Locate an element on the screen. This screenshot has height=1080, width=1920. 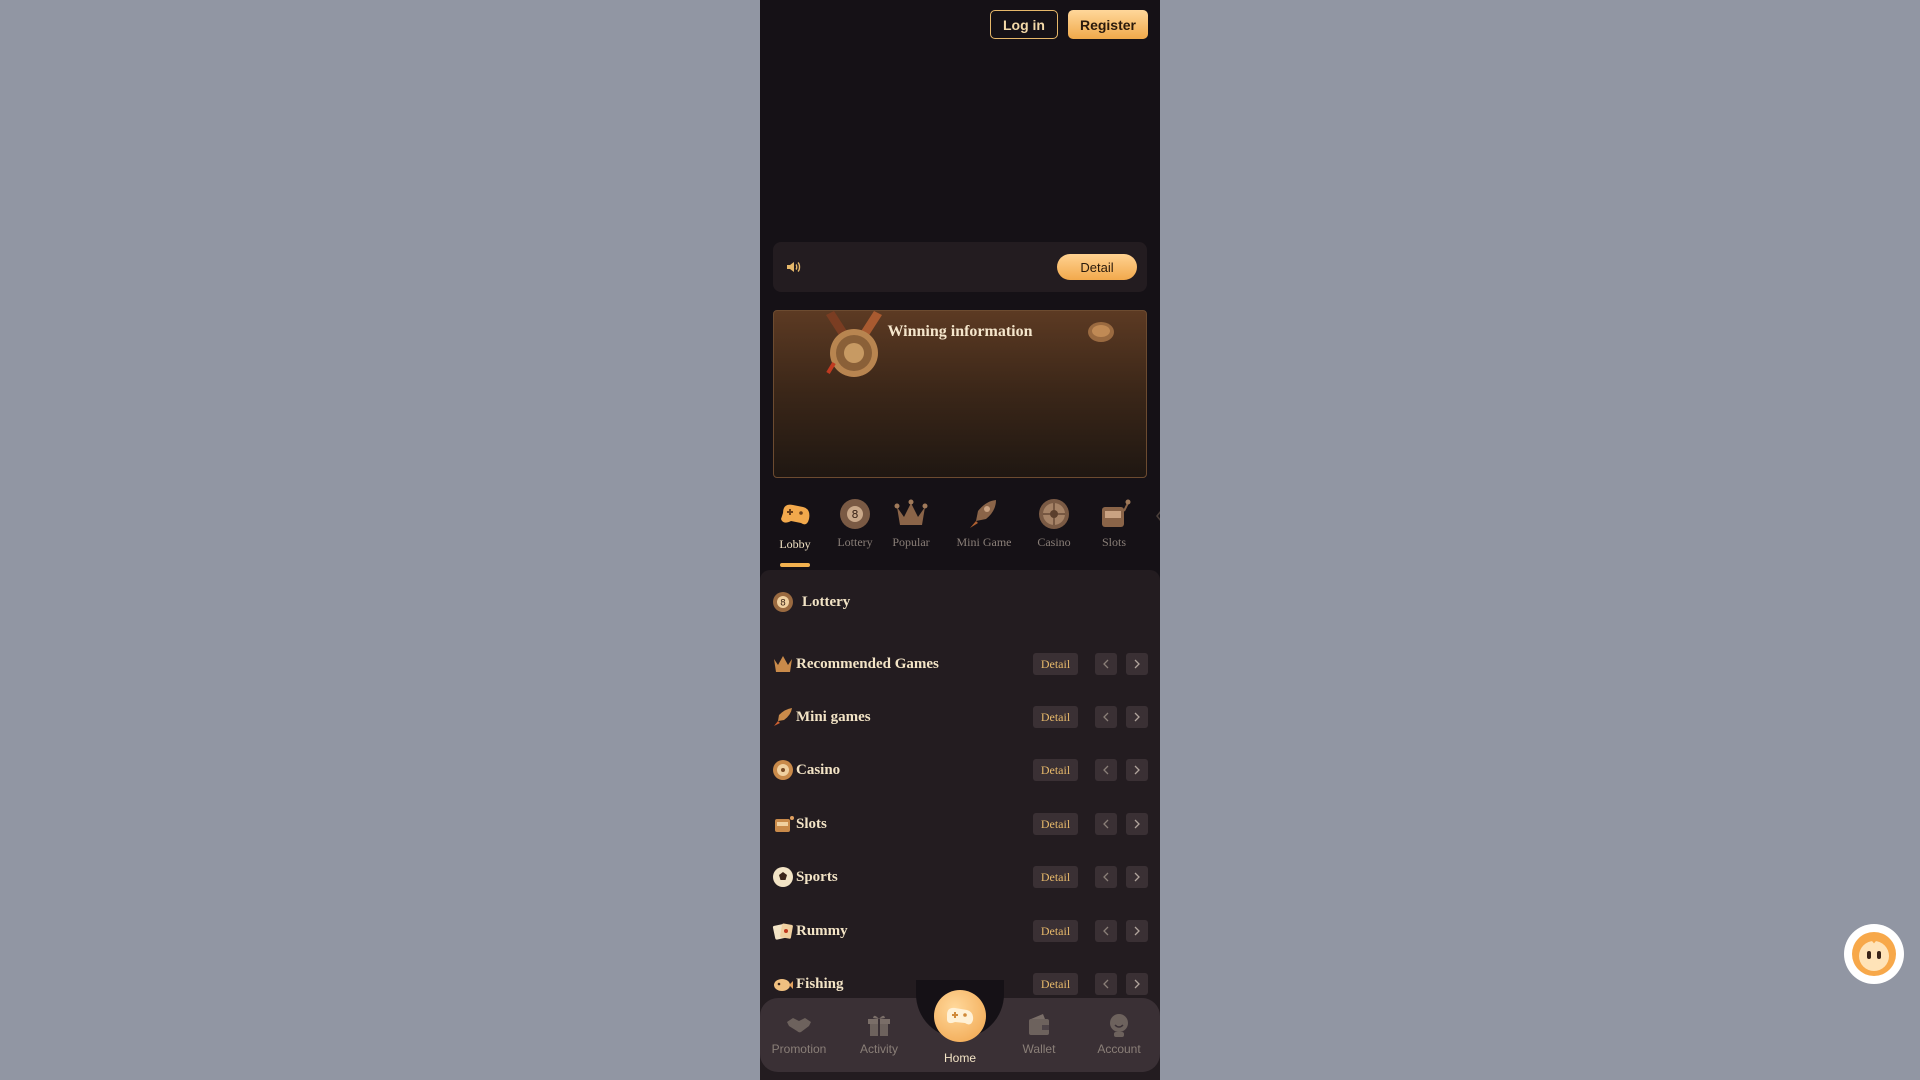
active-tab-indicator is located at coordinates (795, 565).